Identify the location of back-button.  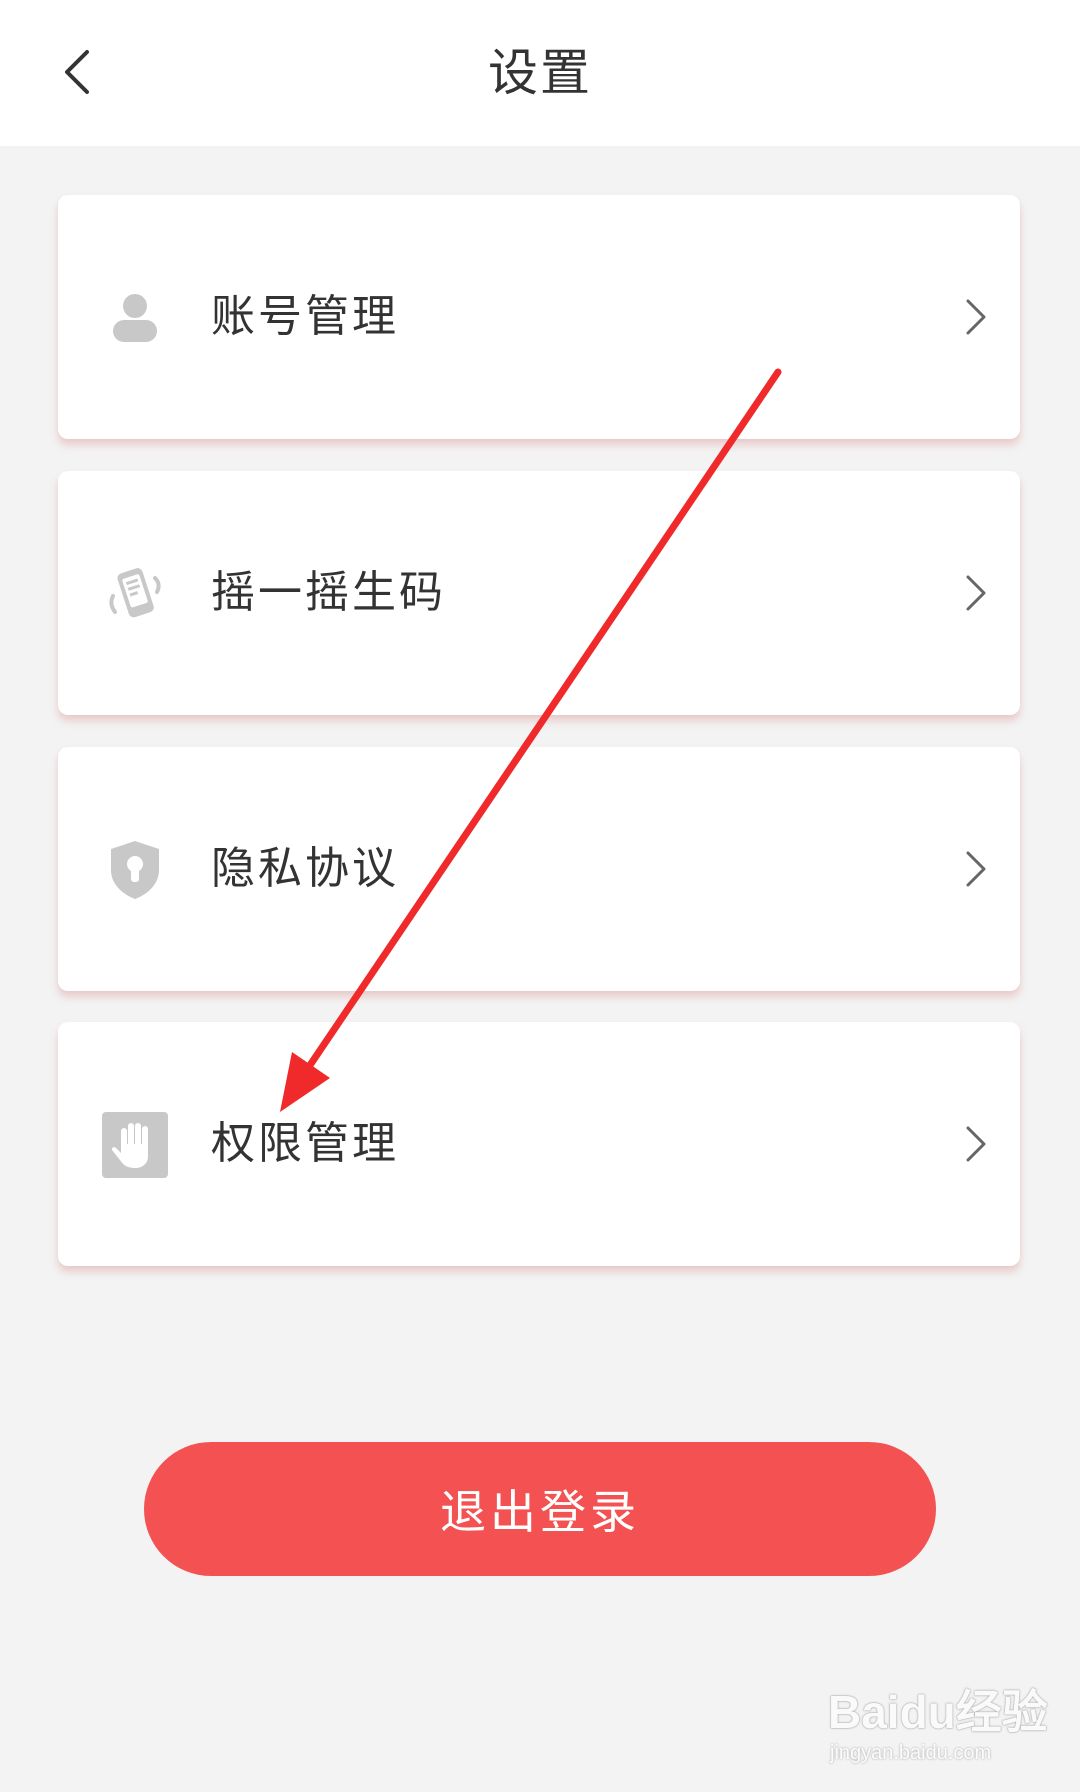
(77, 72).